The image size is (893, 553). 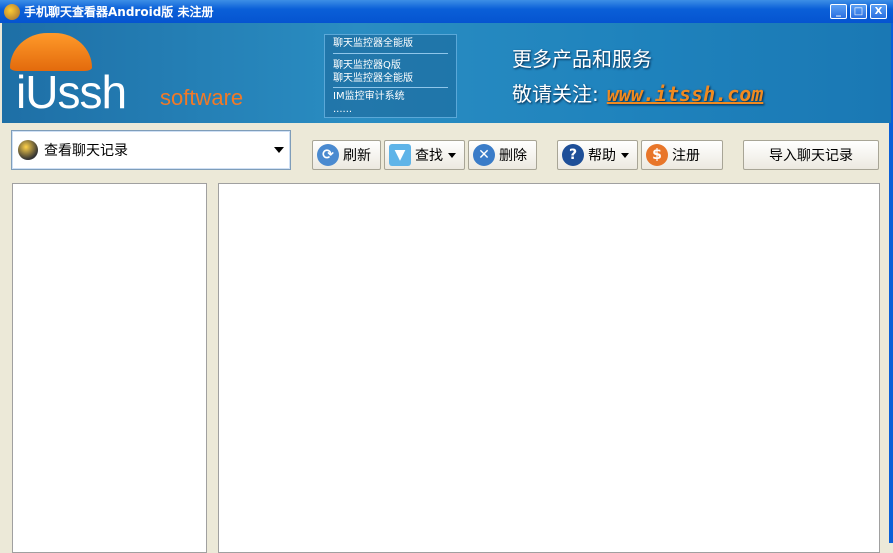 What do you see at coordinates (328, 155) in the screenshot?
I see `refresh-icon: ⟳` at bounding box center [328, 155].